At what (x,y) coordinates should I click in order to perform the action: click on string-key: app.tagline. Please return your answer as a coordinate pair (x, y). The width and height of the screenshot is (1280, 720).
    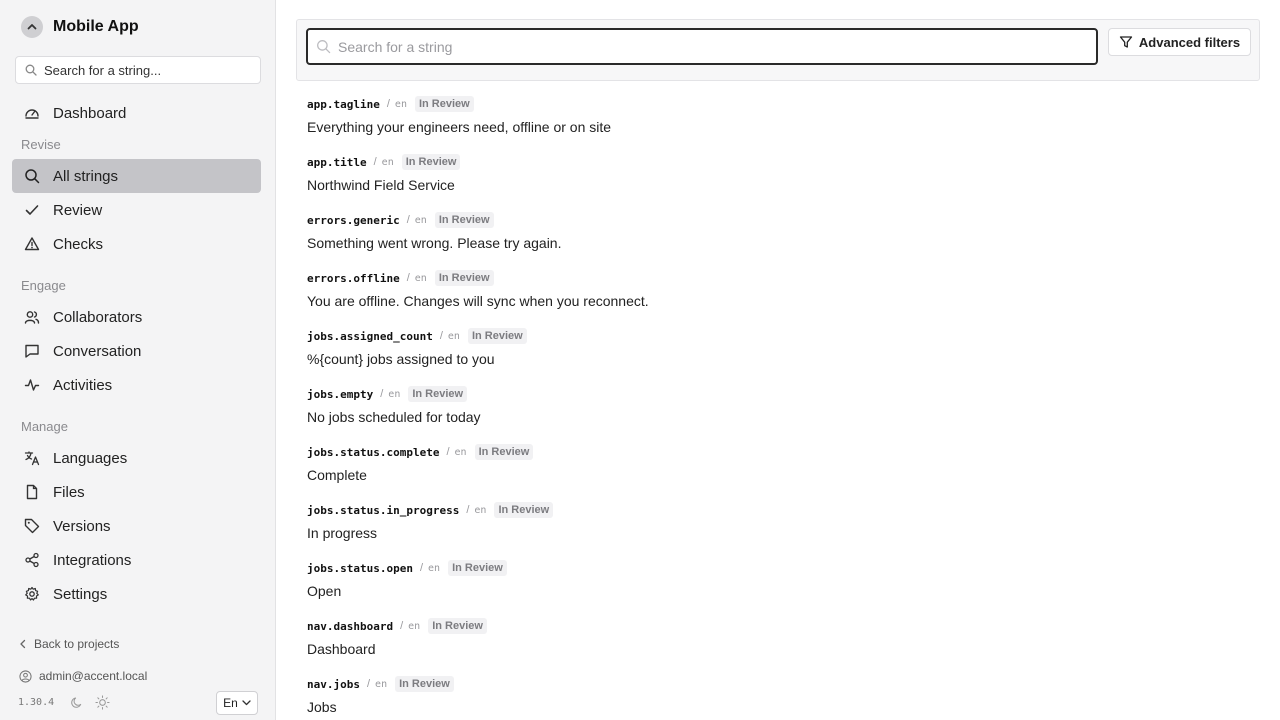
    Looking at the image, I should click on (343, 104).